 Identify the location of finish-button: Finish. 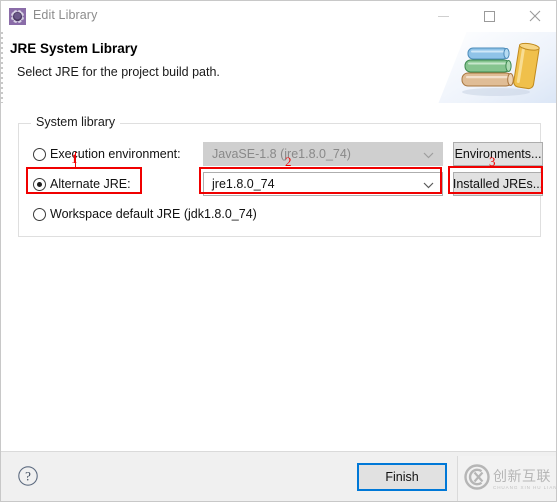
(402, 477).